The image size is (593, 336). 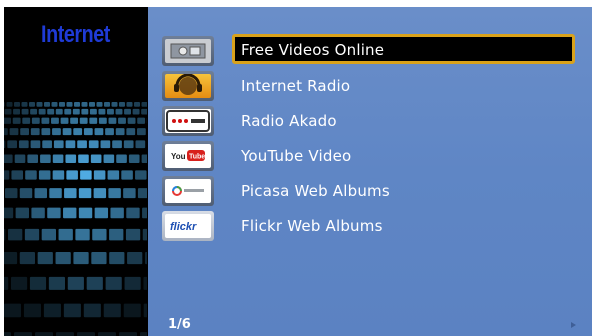 What do you see at coordinates (197, 157) in the screenshot?
I see `svg-text: Tube` at bounding box center [197, 157].